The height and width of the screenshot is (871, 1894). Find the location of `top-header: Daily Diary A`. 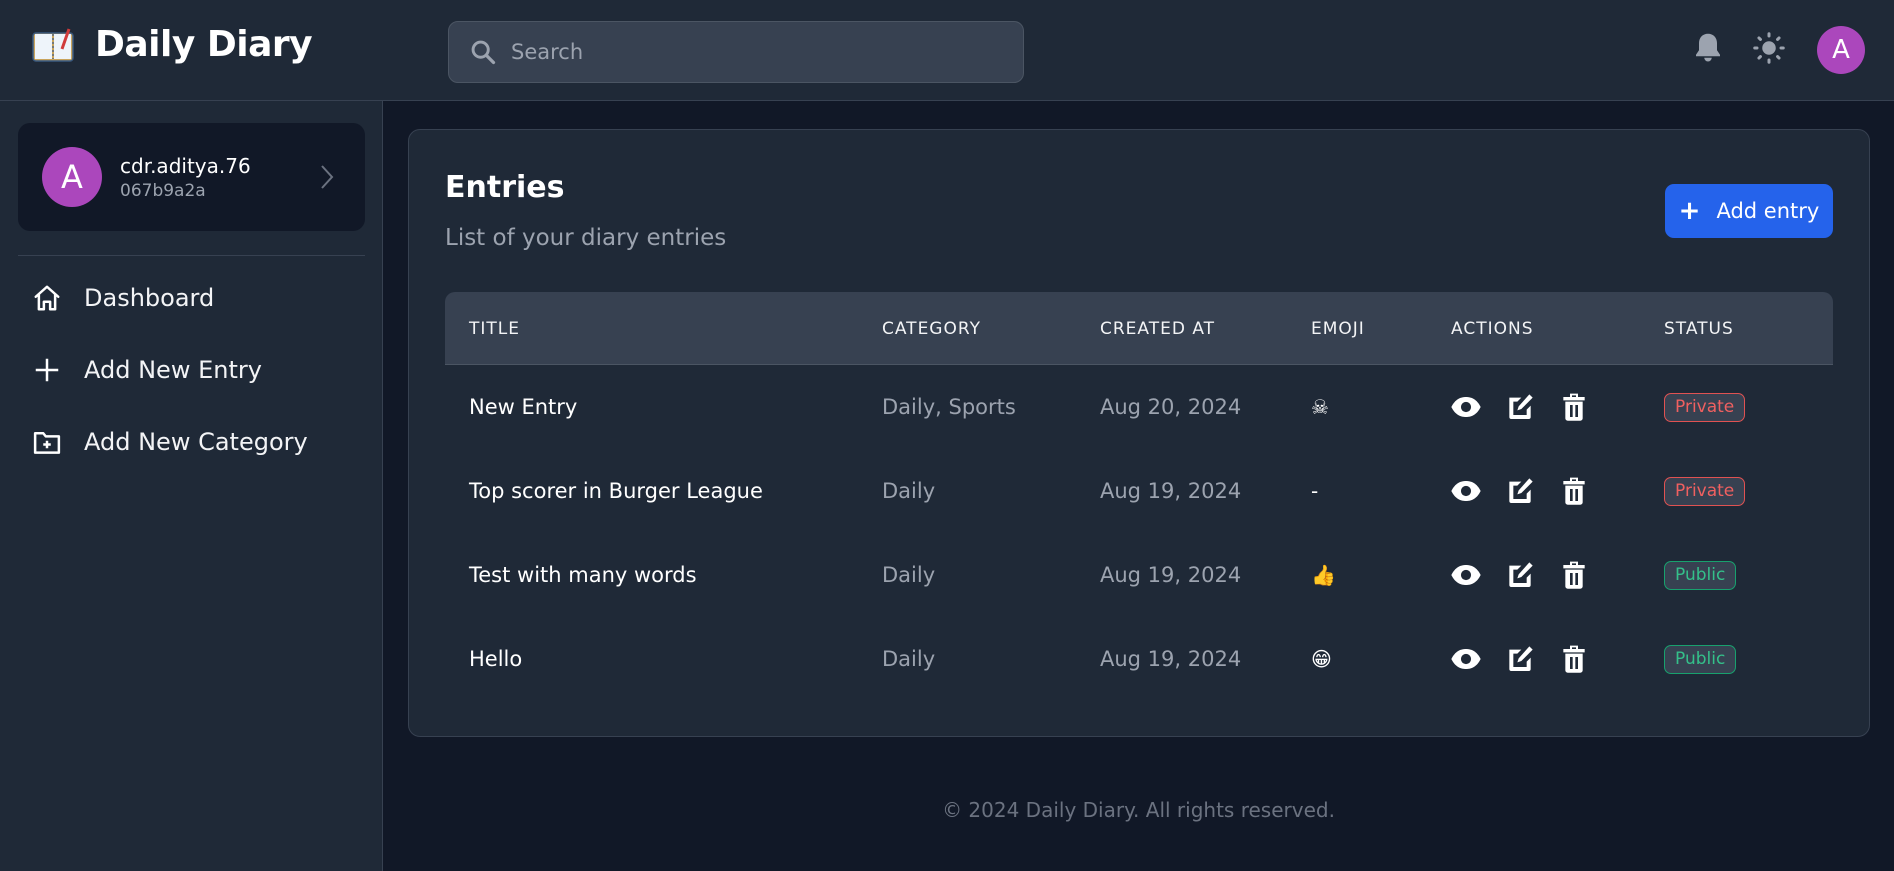

top-header: Daily Diary A is located at coordinates (947, 50).